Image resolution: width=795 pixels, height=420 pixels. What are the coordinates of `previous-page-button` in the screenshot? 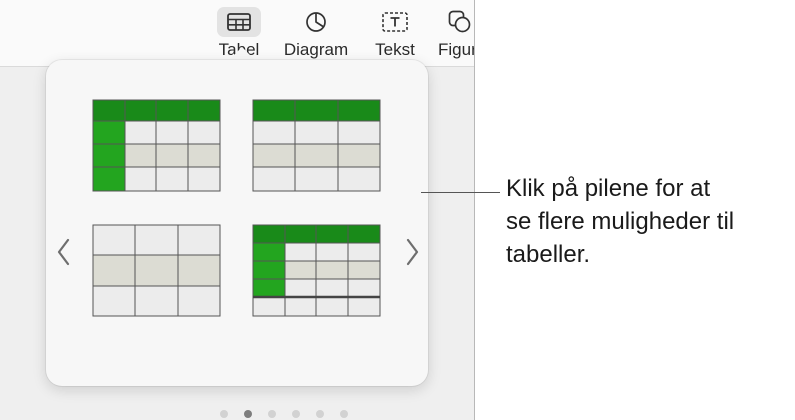 It's located at (64, 252).